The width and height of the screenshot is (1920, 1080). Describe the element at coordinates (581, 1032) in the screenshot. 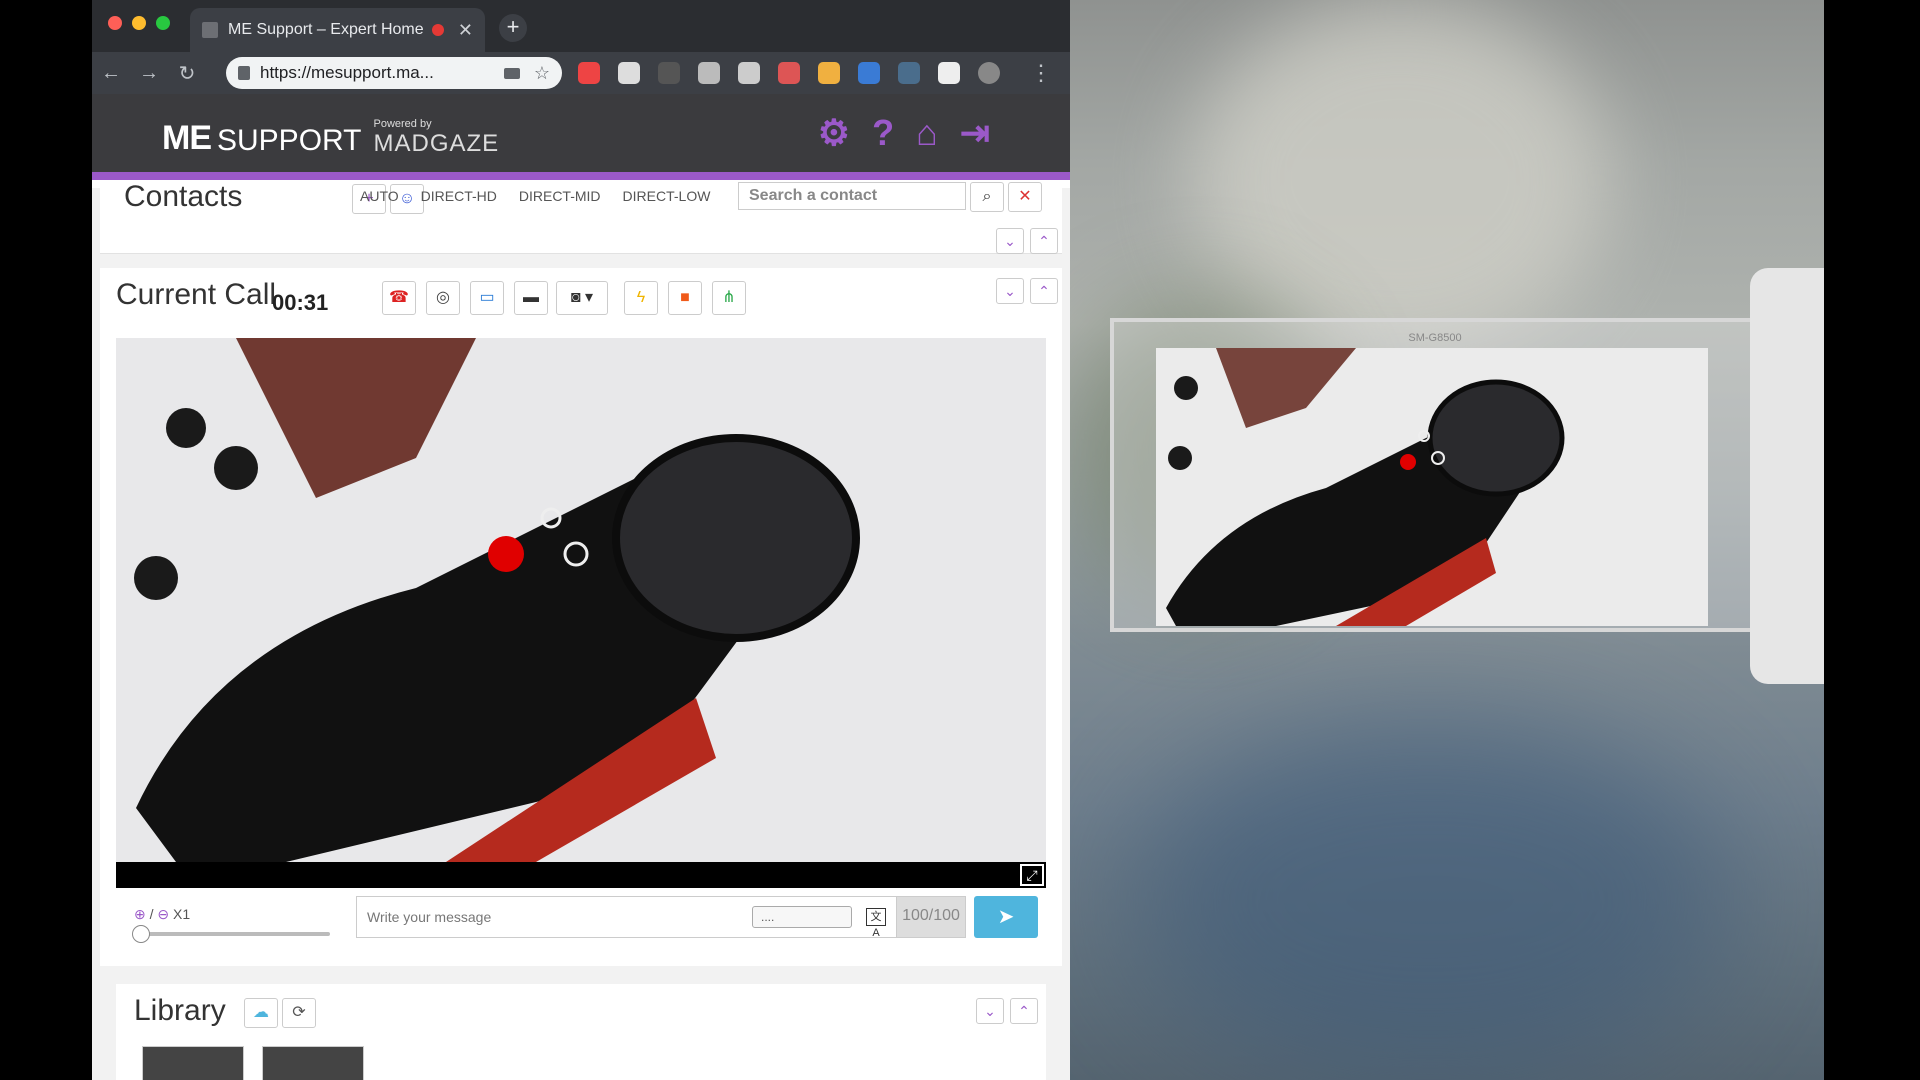

I see `library-panel: Library ☁ ⟳ ⌄ ⌃` at that location.